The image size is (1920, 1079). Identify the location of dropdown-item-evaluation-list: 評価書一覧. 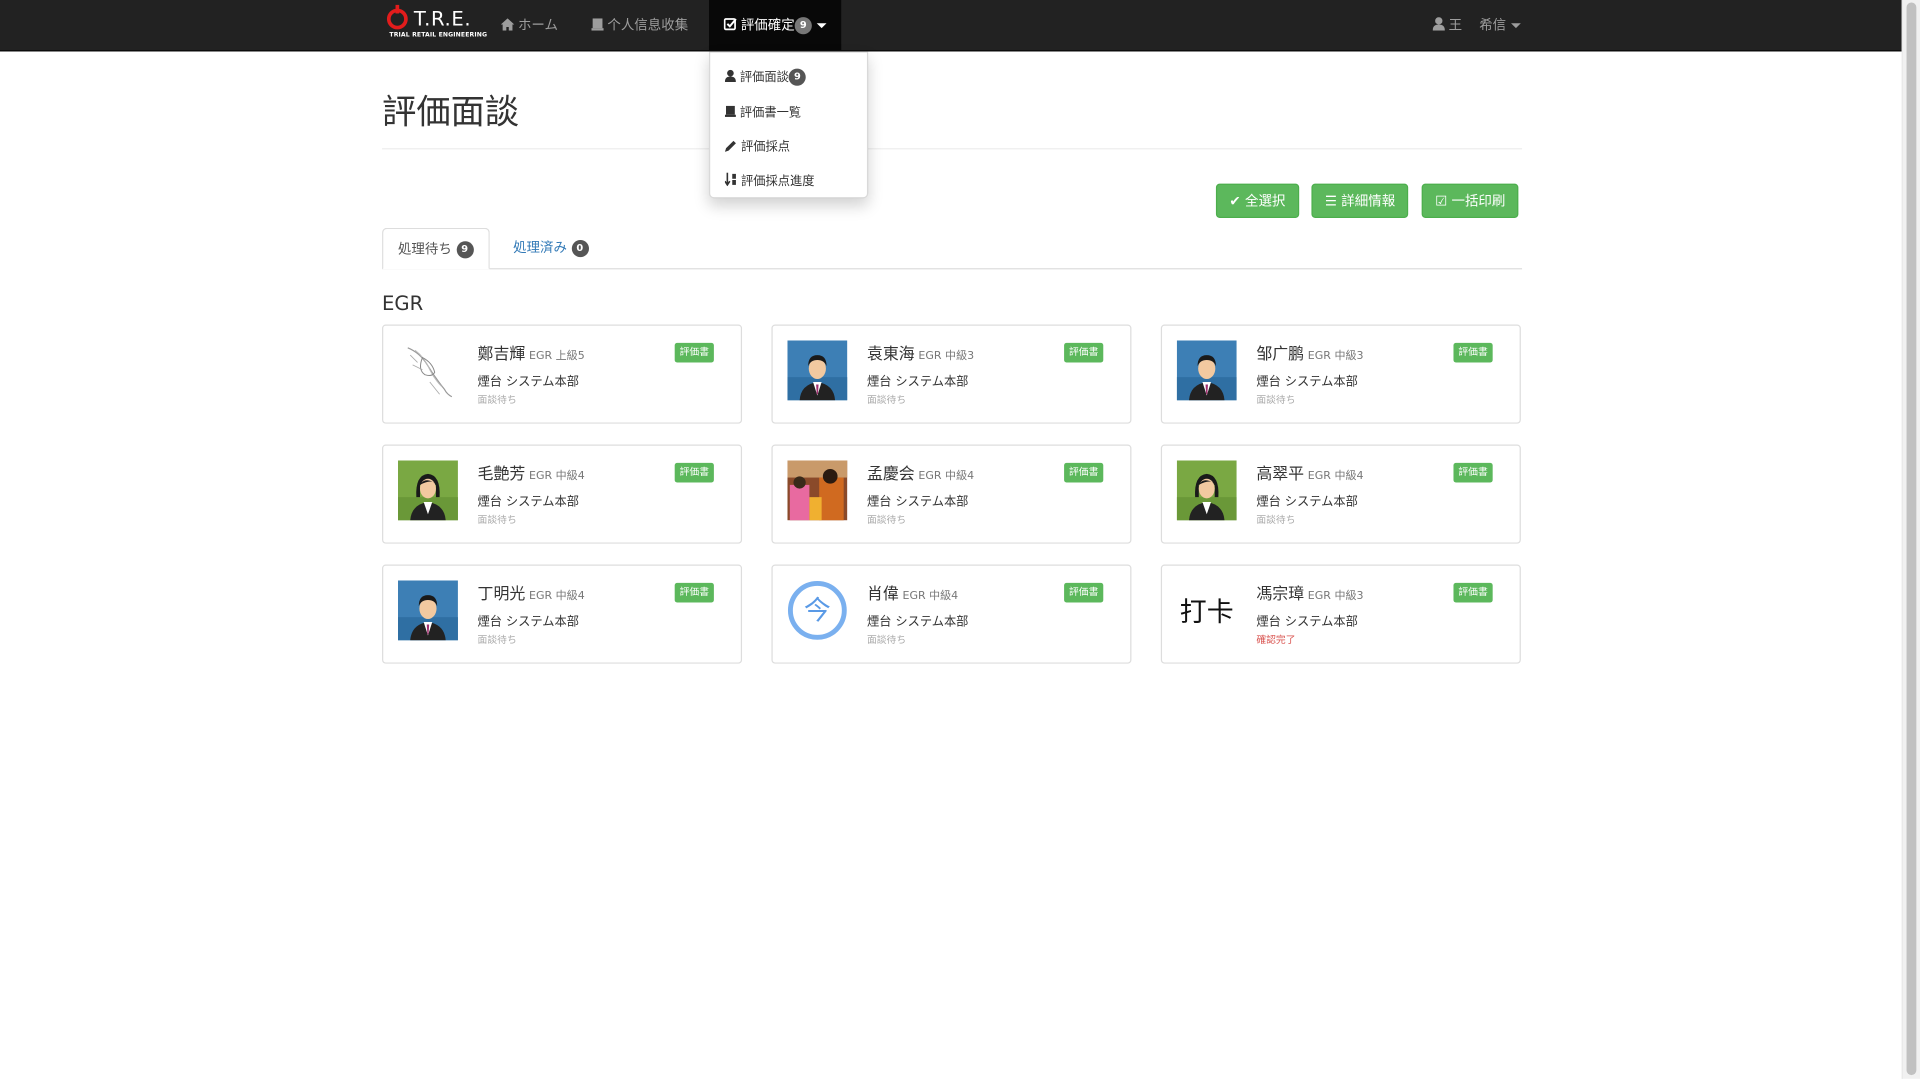
(763, 111).